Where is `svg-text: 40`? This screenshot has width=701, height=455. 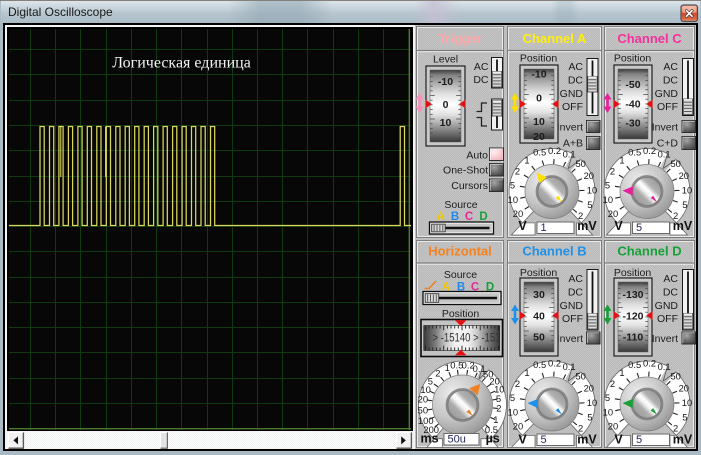 svg-text: 40 is located at coordinates (539, 316).